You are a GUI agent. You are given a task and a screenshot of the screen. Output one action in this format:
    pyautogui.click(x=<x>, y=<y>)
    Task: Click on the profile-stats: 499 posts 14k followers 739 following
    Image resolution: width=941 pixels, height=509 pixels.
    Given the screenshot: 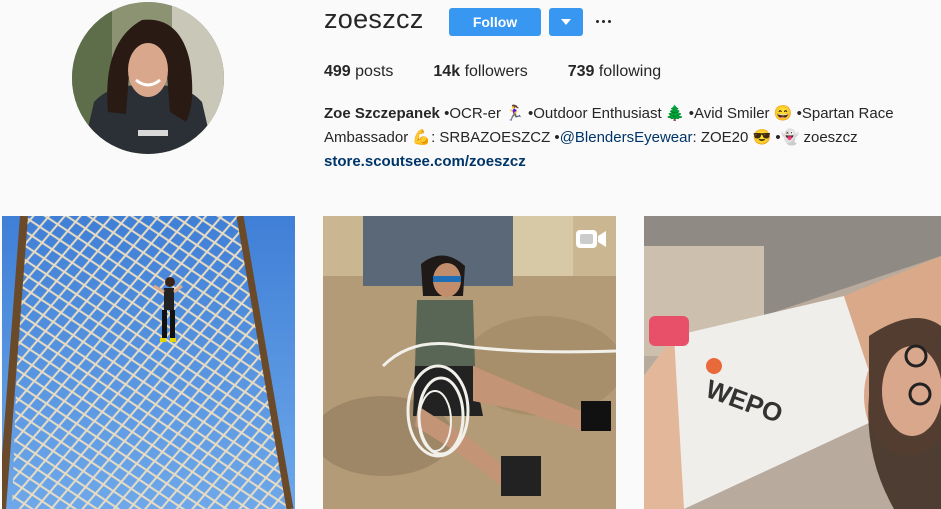 What is the action you would take?
    pyautogui.click(x=512, y=72)
    